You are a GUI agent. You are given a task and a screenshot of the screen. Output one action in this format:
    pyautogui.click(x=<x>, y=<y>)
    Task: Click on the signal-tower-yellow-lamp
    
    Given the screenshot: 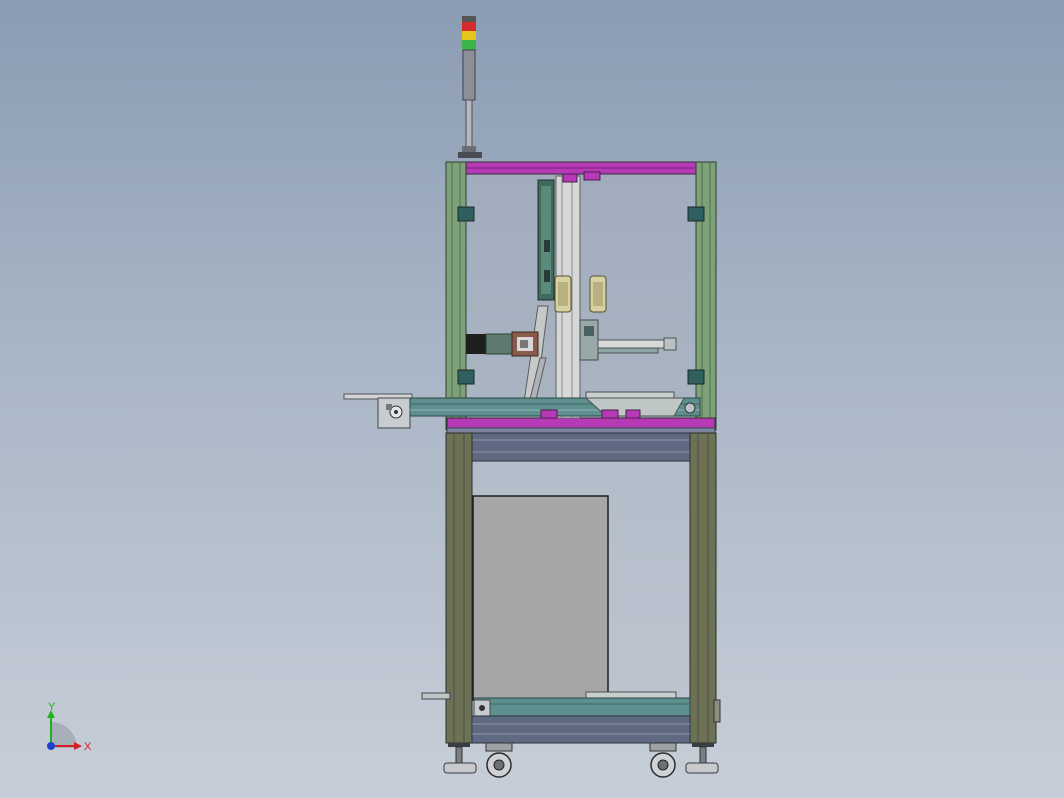 What is the action you would take?
    pyautogui.click(x=469, y=35)
    